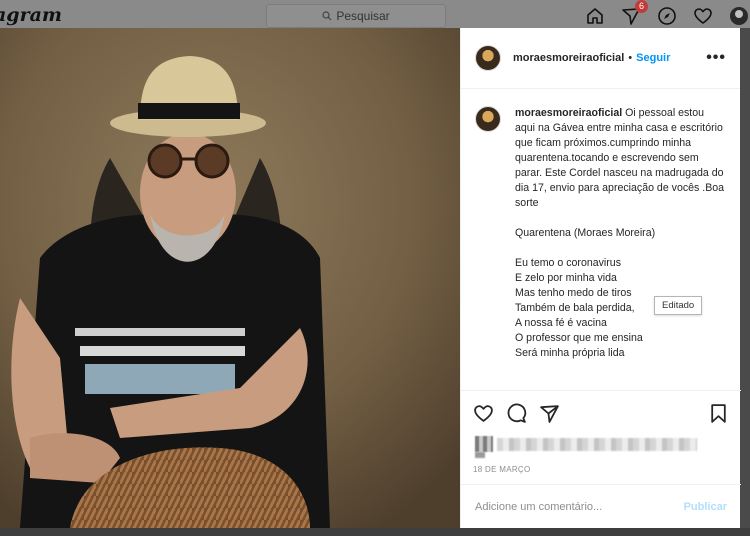 Image resolution: width=750 pixels, height=536 pixels. What do you see at coordinates (480, 455) in the screenshot?
I see `blurred-detail` at bounding box center [480, 455].